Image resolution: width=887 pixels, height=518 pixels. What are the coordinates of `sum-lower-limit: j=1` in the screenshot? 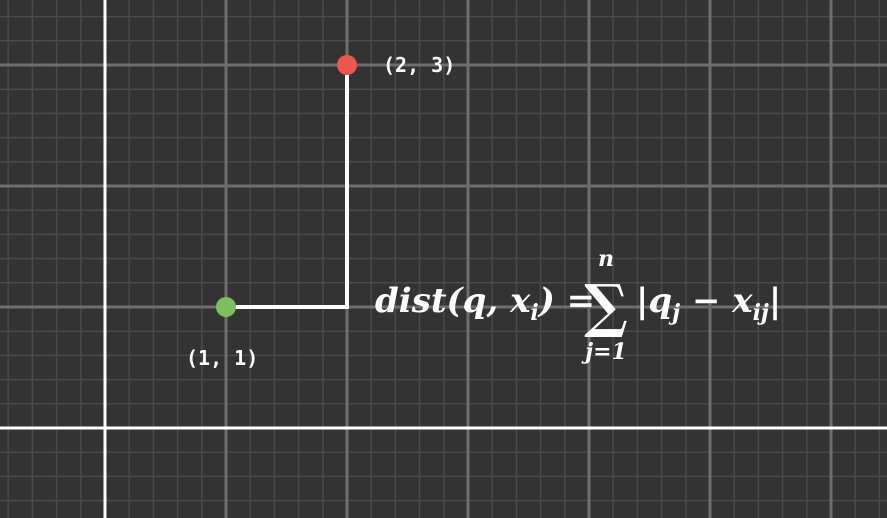 It's located at (604, 352).